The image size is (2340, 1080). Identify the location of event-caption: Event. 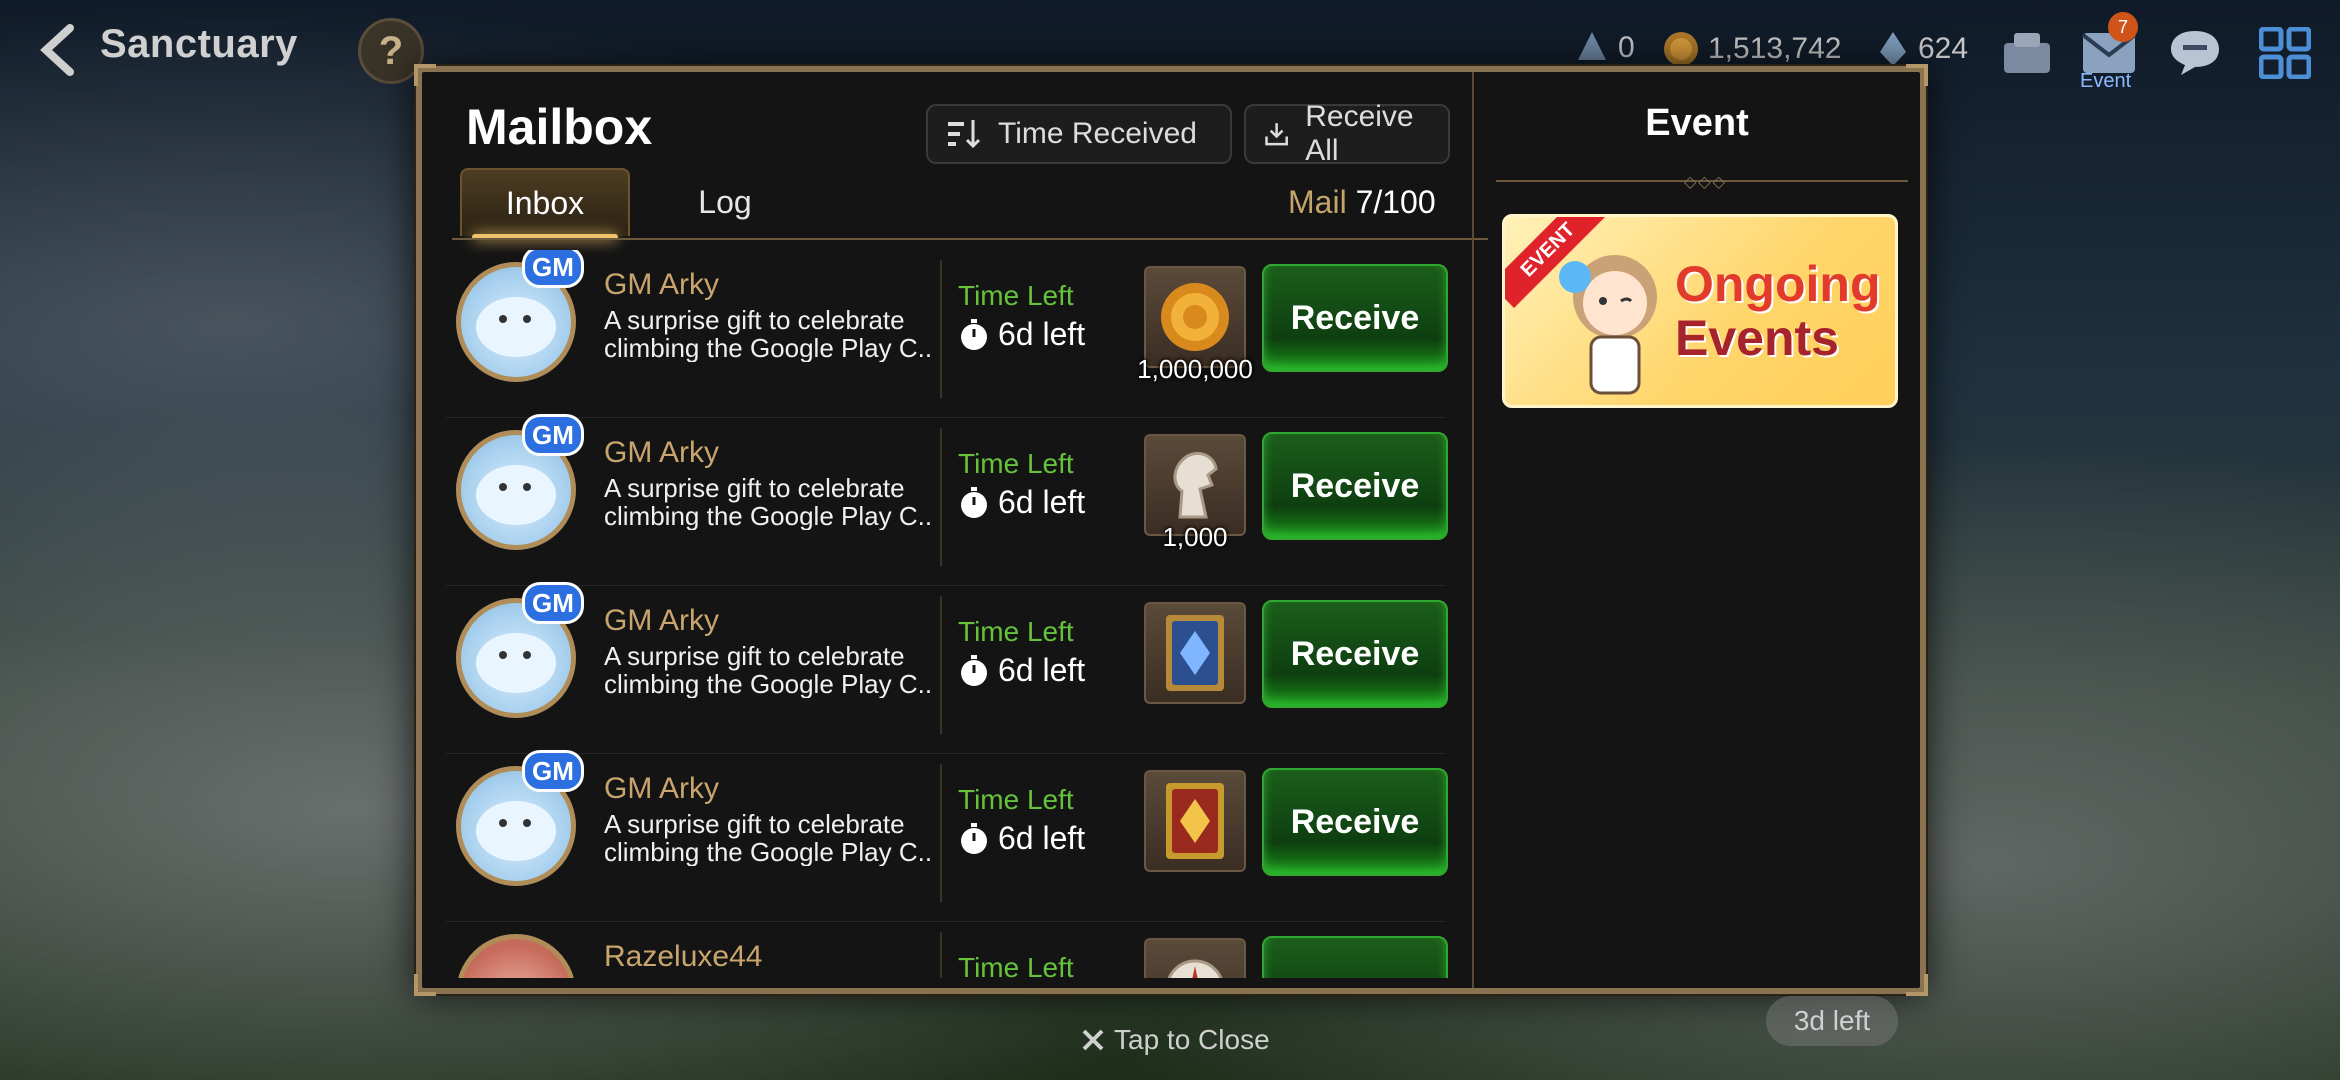
(2106, 81).